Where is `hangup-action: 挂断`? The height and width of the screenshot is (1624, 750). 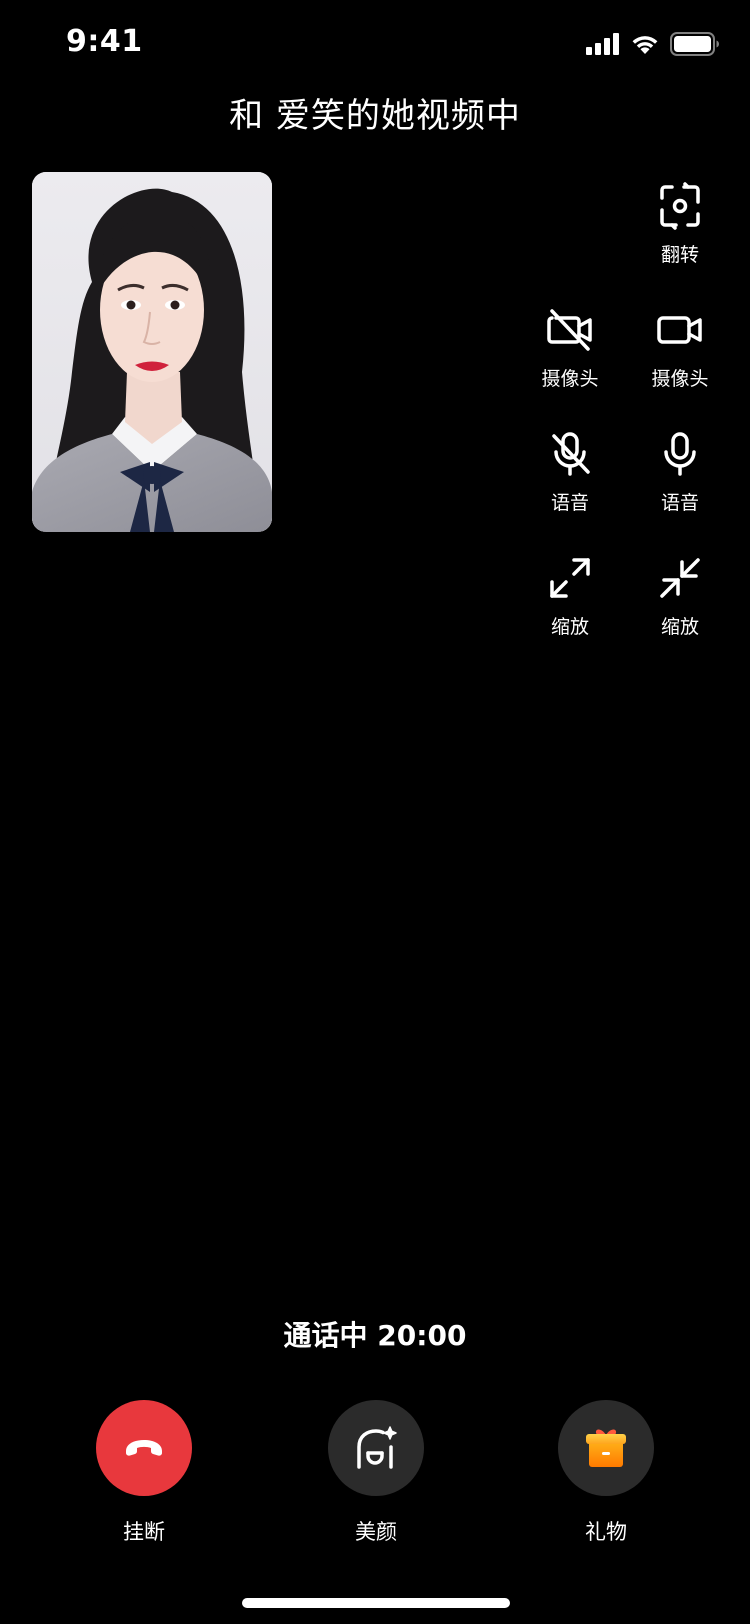
hangup-action: 挂断 is located at coordinates (144, 1473).